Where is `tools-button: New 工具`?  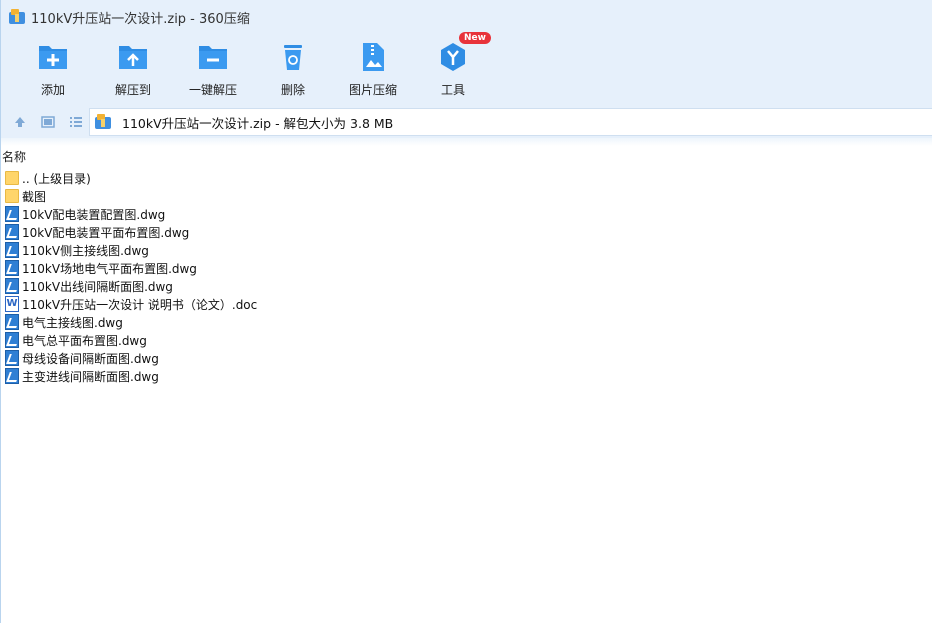 tools-button: New 工具 is located at coordinates (453, 66).